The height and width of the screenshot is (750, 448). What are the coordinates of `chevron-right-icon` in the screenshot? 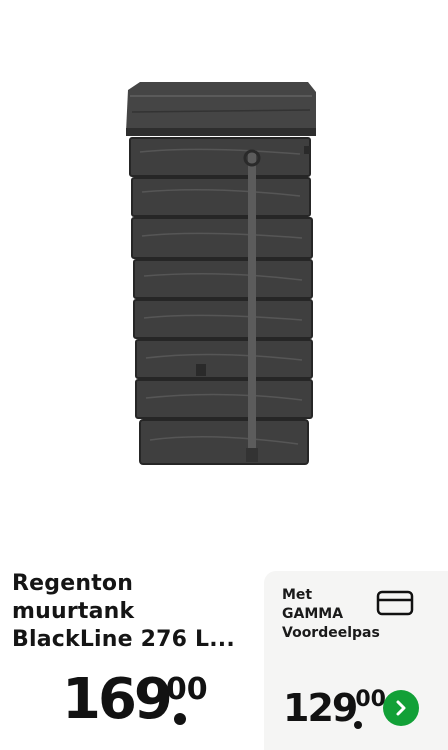 It's located at (401, 708).